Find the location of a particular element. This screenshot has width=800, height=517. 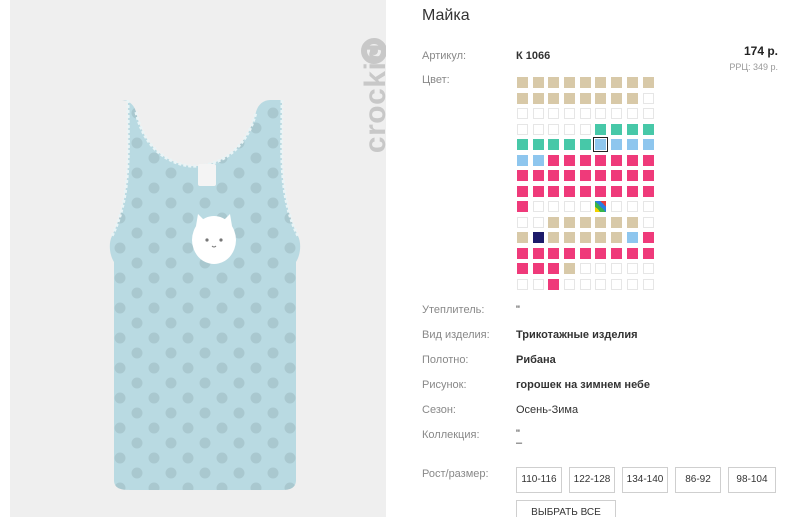

size-option-98-104: 98-104 is located at coordinates (752, 480).